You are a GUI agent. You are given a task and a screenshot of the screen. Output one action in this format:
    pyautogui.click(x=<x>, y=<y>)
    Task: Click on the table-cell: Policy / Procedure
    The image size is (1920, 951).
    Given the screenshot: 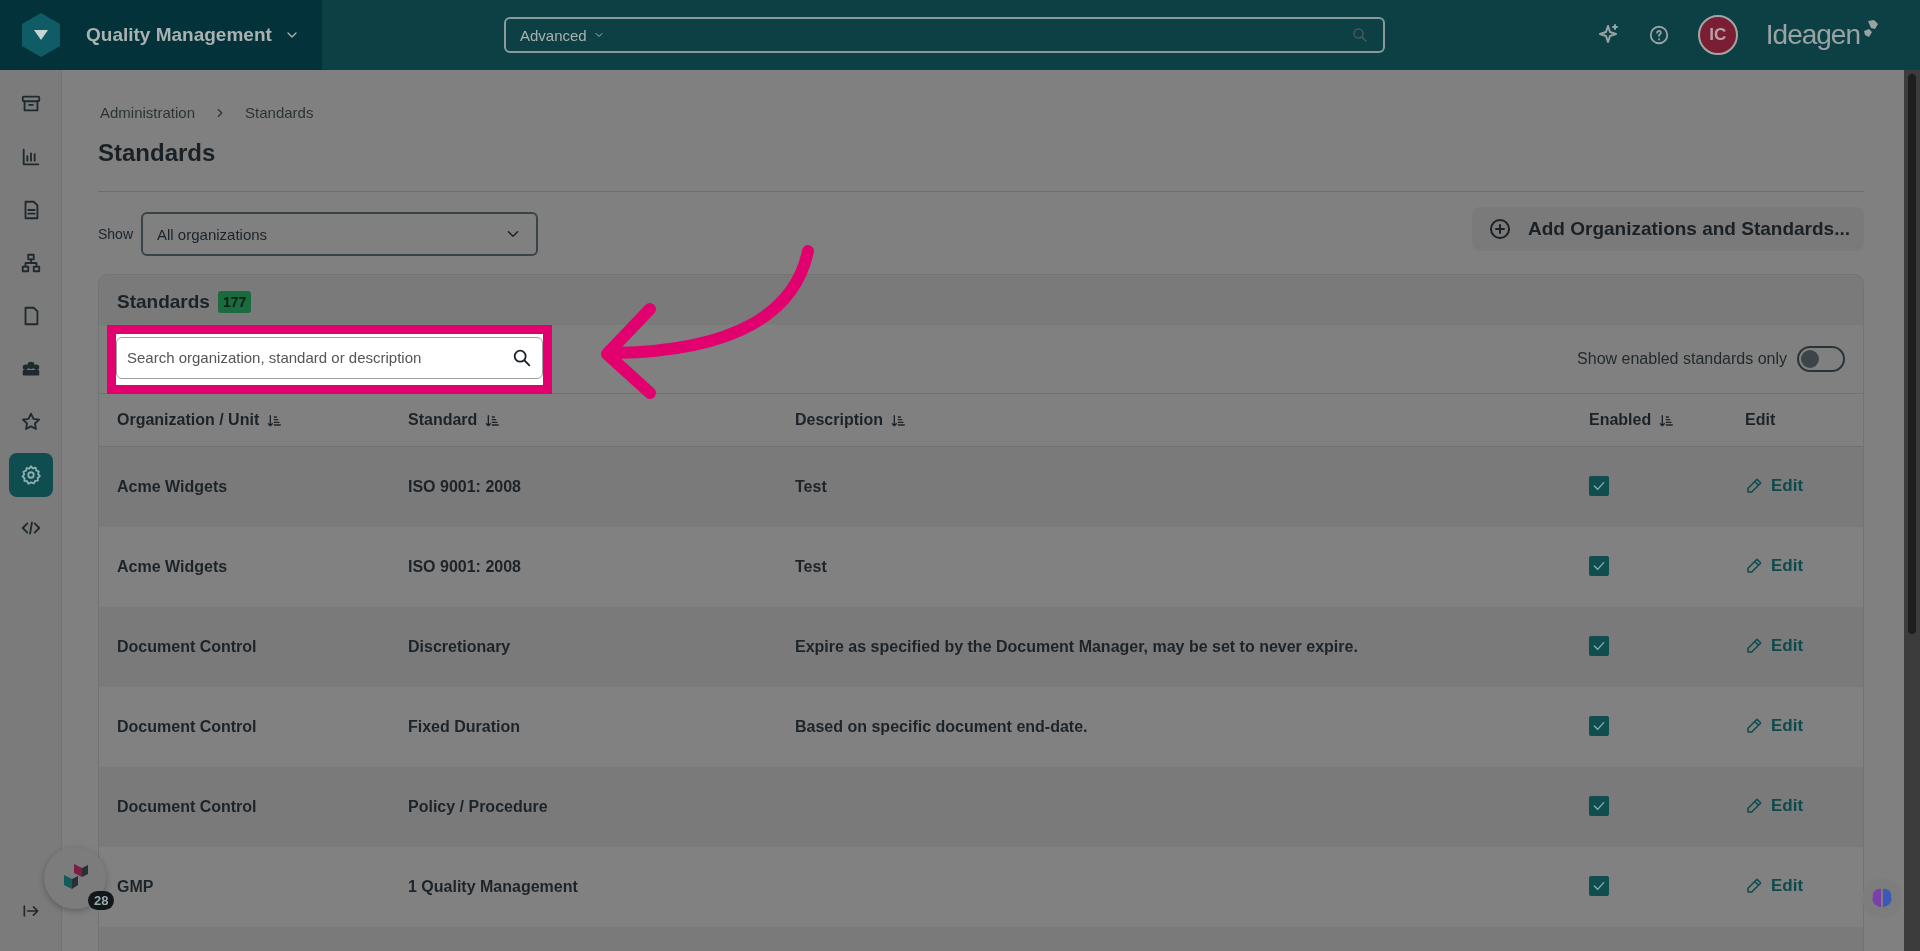 What is the action you would take?
    pyautogui.click(x=583, y=807)
    